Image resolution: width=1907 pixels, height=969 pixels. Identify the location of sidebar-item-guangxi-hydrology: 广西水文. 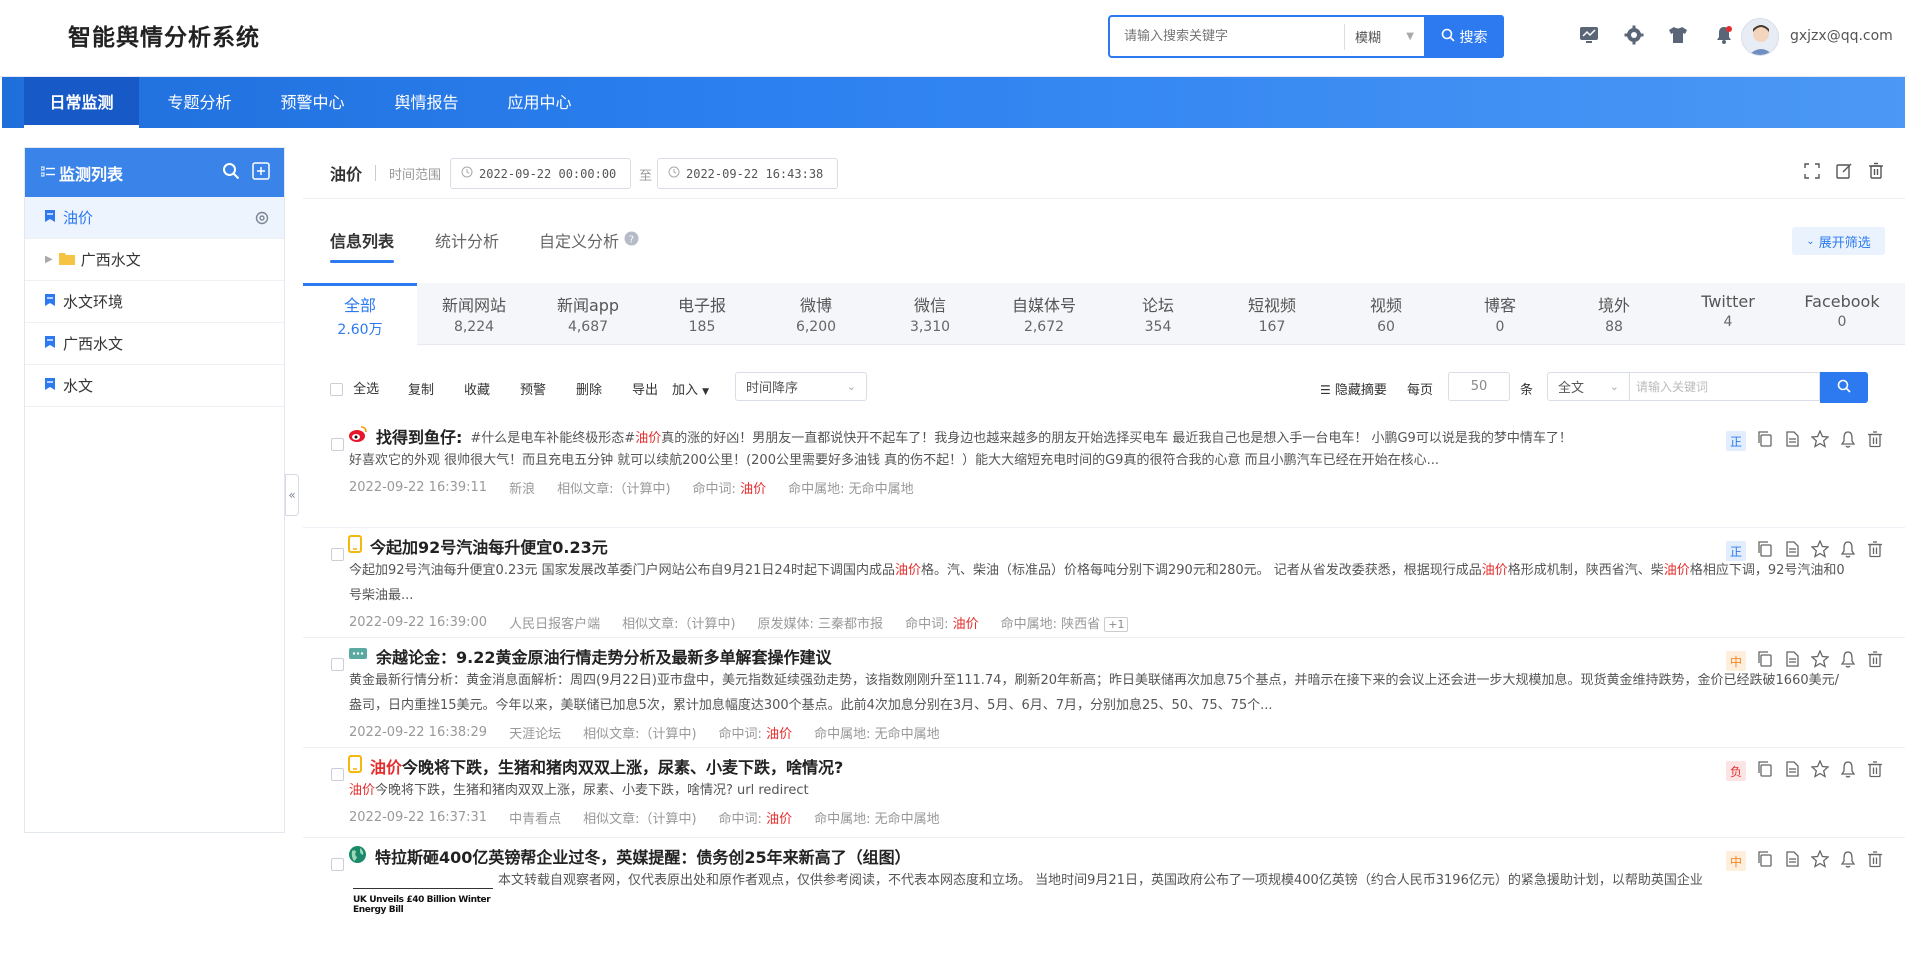
(154, 344).